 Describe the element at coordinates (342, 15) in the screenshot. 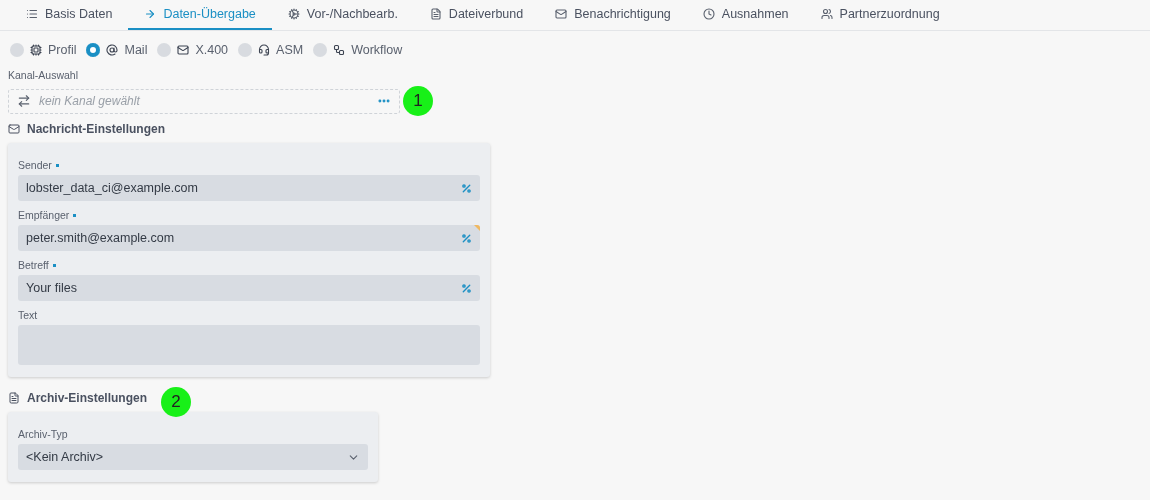

I see `tab: Vor-/Nachbearb.` at that location.